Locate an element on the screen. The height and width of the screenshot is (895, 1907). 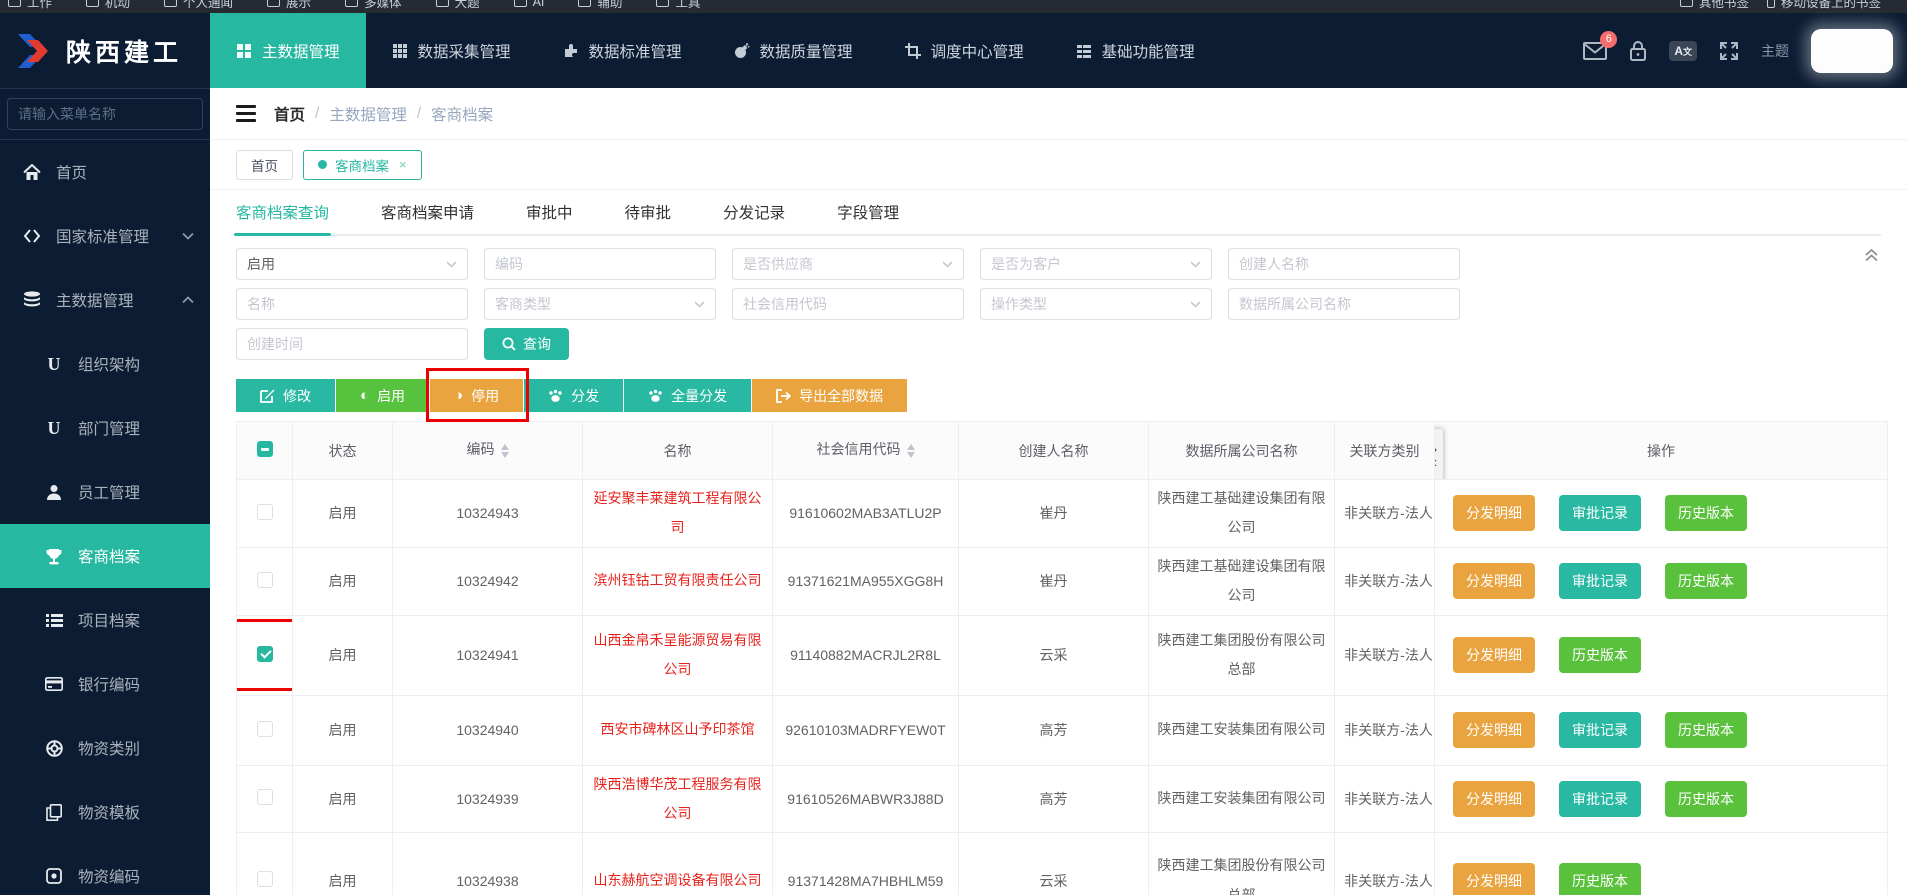
credit-code-input is located at coordinates (848, 304).